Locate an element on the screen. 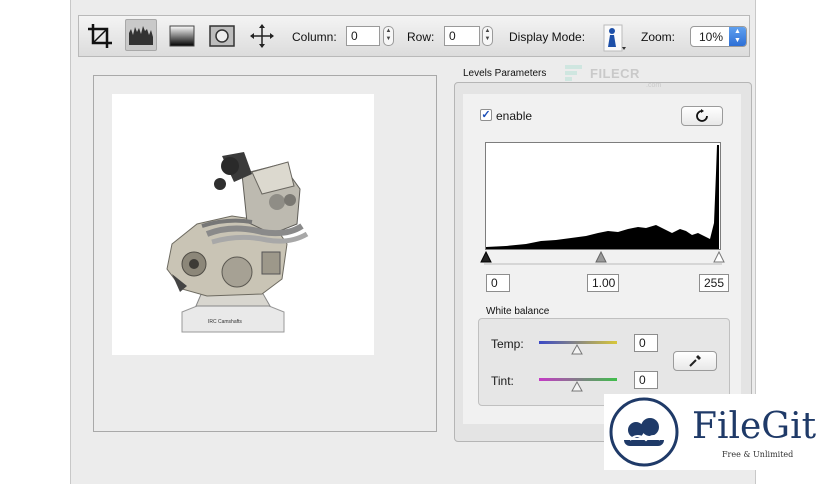 The image size is (836, 484). levels-tool-button is located at coordinates (141, 35).